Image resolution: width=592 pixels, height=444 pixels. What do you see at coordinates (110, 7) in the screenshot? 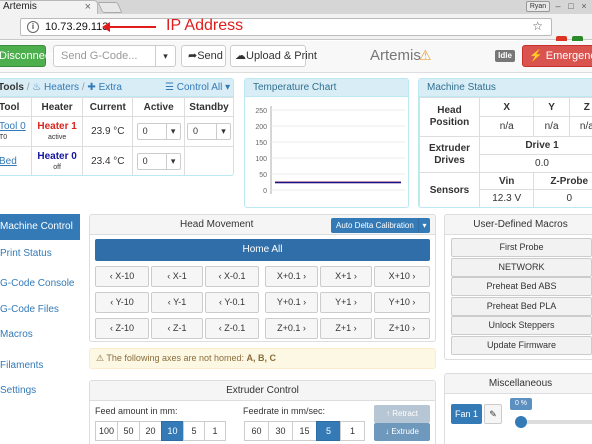
I see `new-tab-button` at bounding box center [110, 7].